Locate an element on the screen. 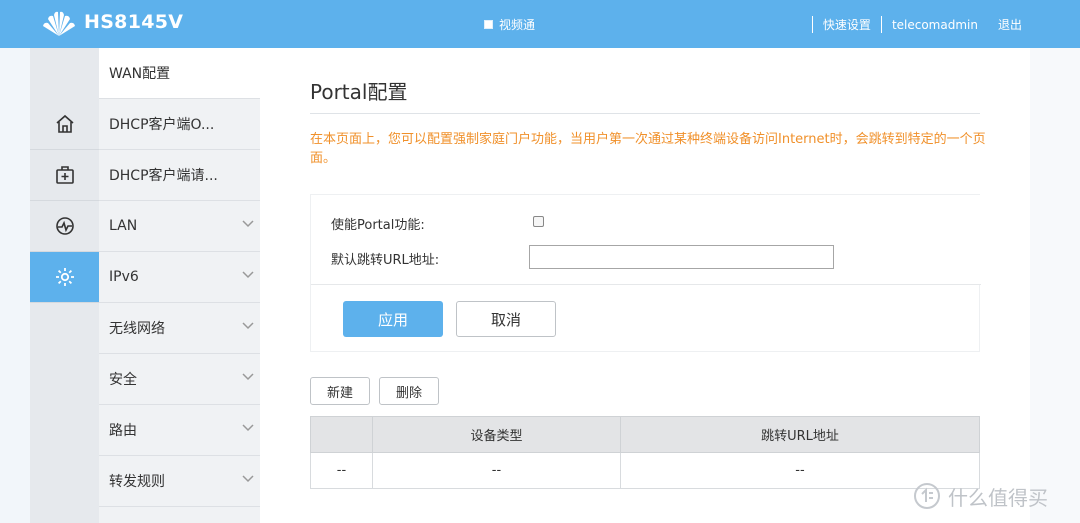  table-header-device-type: 设备类型 is located at coordinates (496, 434).